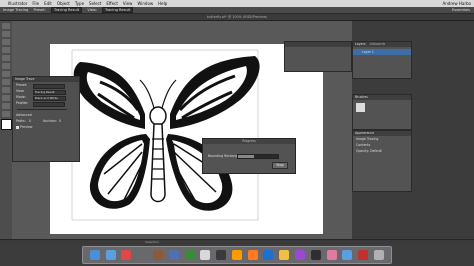  I want to click on document-title: butterfly.ai* @ 100% (RGB/Preview), so click(237, 17).